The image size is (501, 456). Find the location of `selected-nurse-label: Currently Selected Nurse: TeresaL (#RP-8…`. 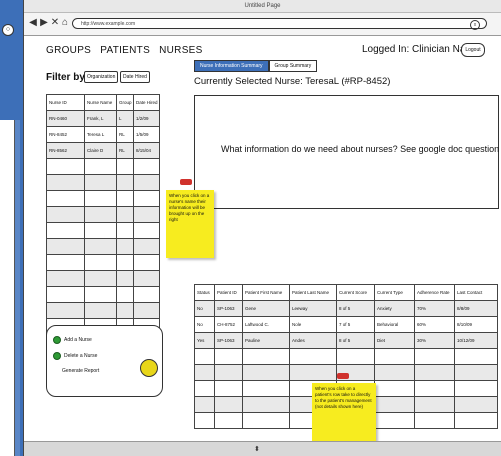

selected-nurse-label: Currently Selected Nurse: TeresaL (#RP-8… is located at coordinates (292, 81).